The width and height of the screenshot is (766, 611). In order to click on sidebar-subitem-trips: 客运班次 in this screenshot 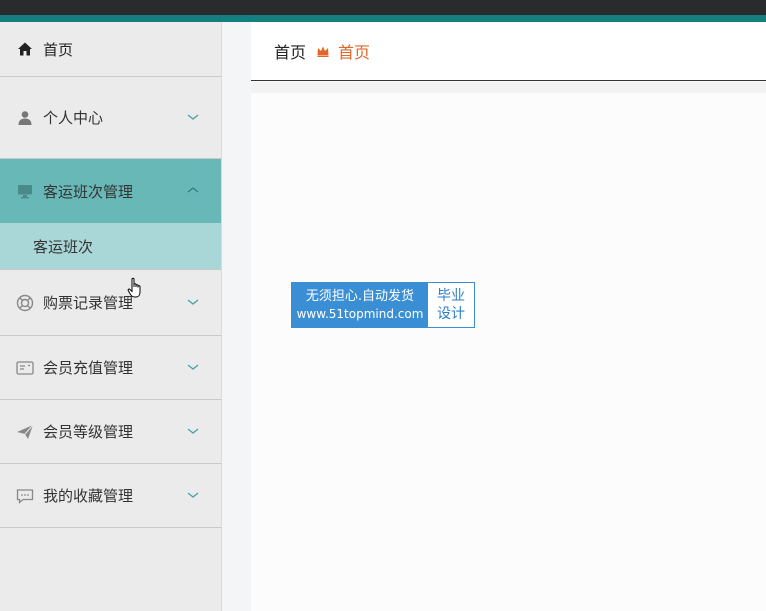, I will do `click(110, 246)`.